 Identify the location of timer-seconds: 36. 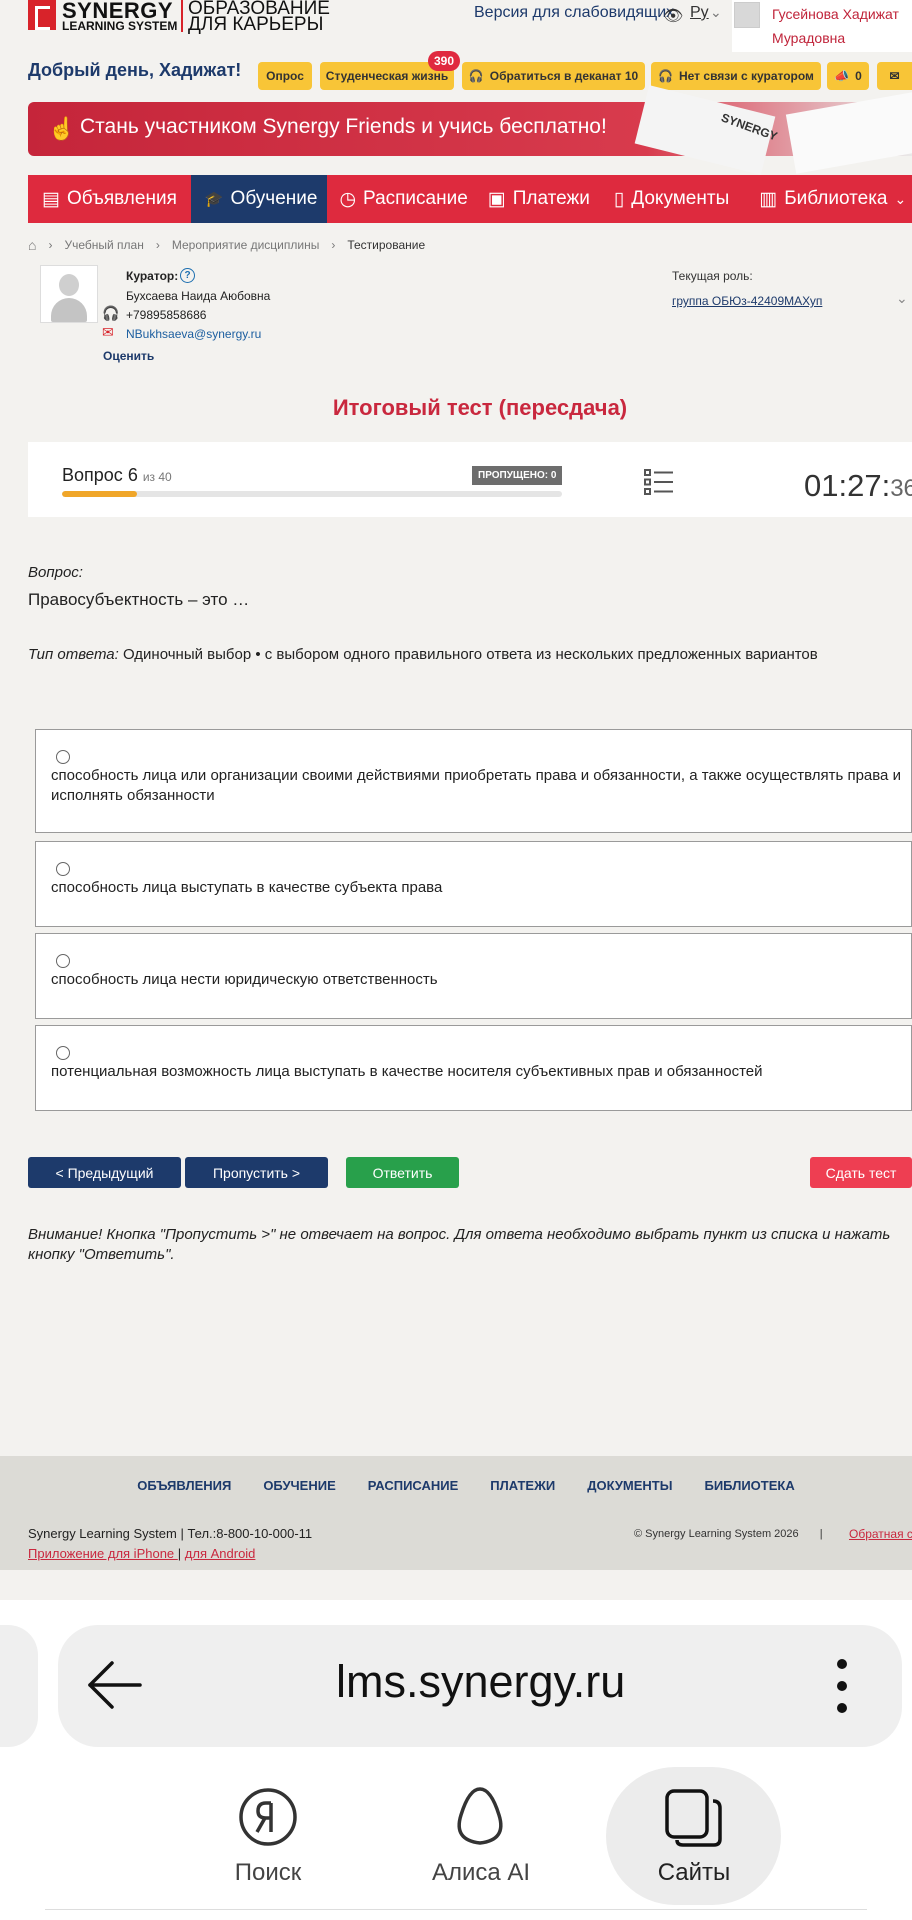
(901, 488).